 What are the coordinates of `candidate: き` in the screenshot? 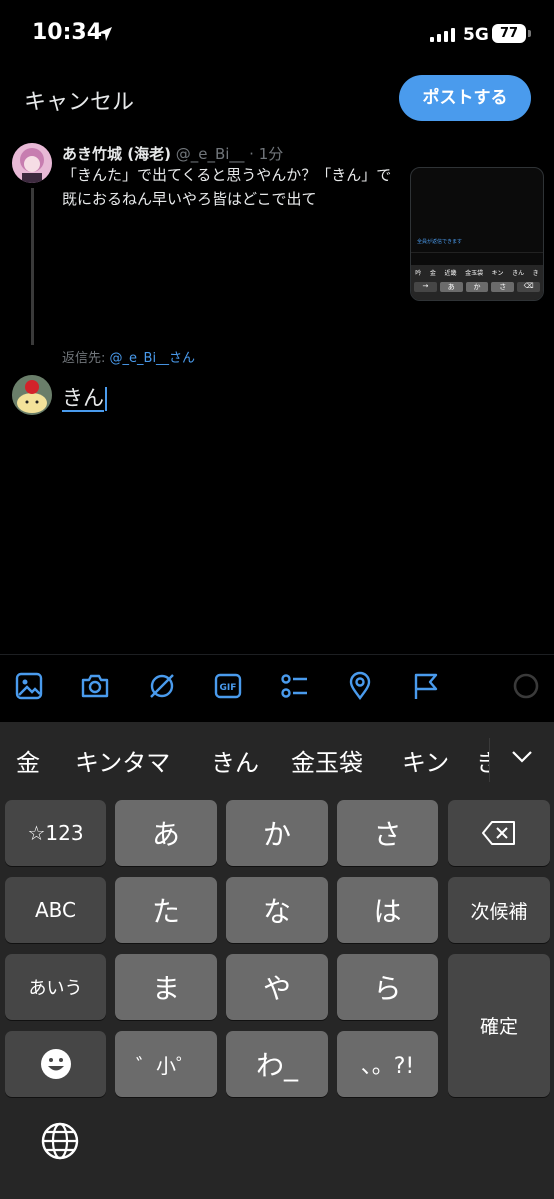 It's located at (482, 759).